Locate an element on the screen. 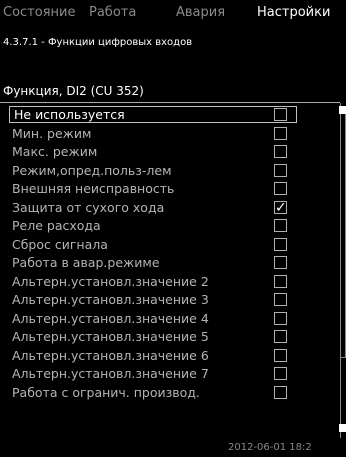  option-label: Режим,опред.польз-лем is located at coordinates (92, 170).